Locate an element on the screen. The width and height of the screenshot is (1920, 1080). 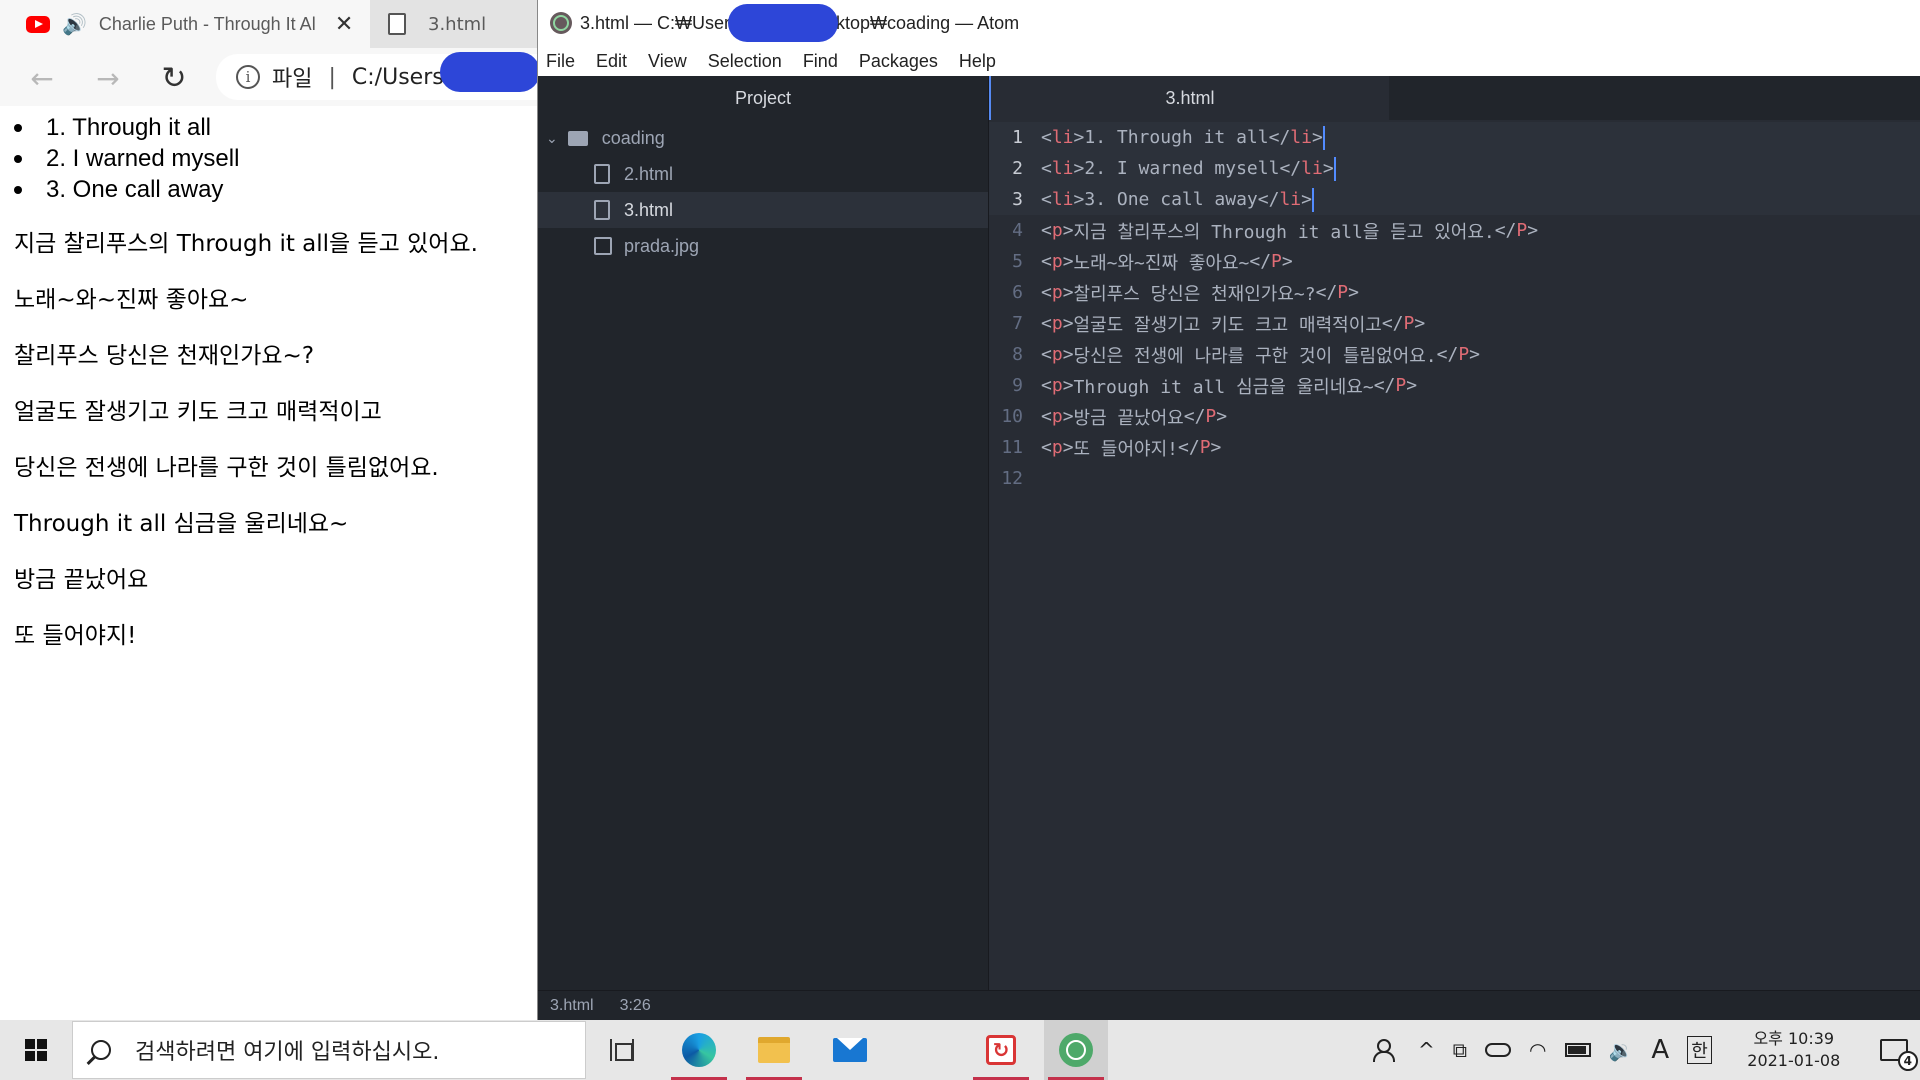
speaker-icon: 🔊 is located at coordinates (74, 24).